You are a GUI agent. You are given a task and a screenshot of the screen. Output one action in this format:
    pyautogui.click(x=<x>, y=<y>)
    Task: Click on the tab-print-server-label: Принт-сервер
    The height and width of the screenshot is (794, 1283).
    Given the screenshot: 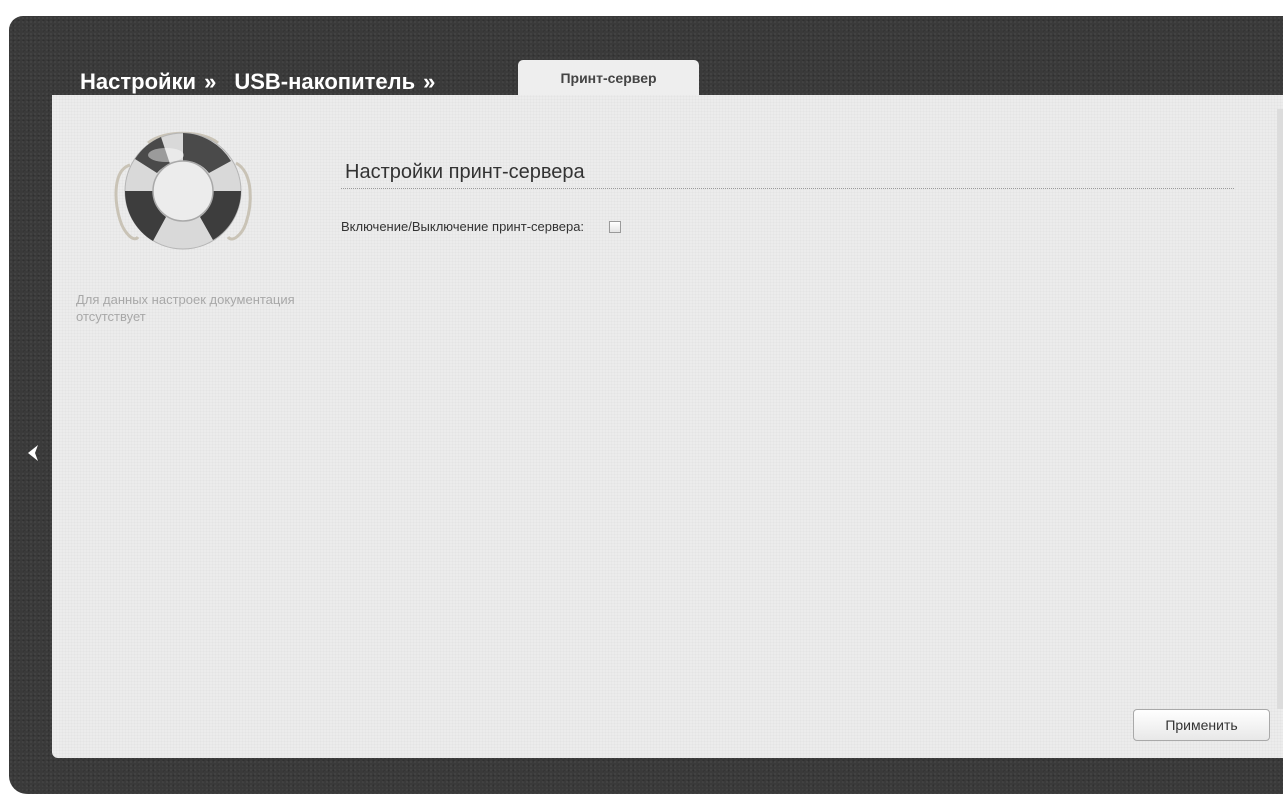 What is the action you would take?
    pyautogui.click(x=608, y=78)
    